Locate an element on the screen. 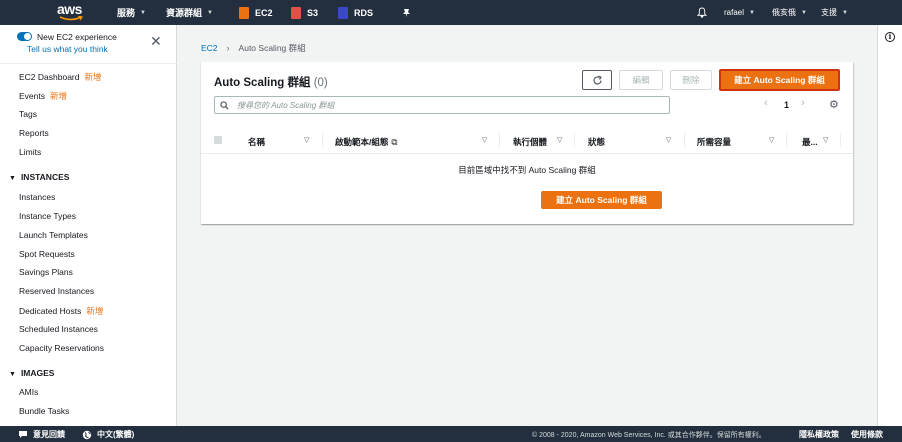  sidebar-item-reserved-instances: Reserved Instances is located at coordinates (56, 291).